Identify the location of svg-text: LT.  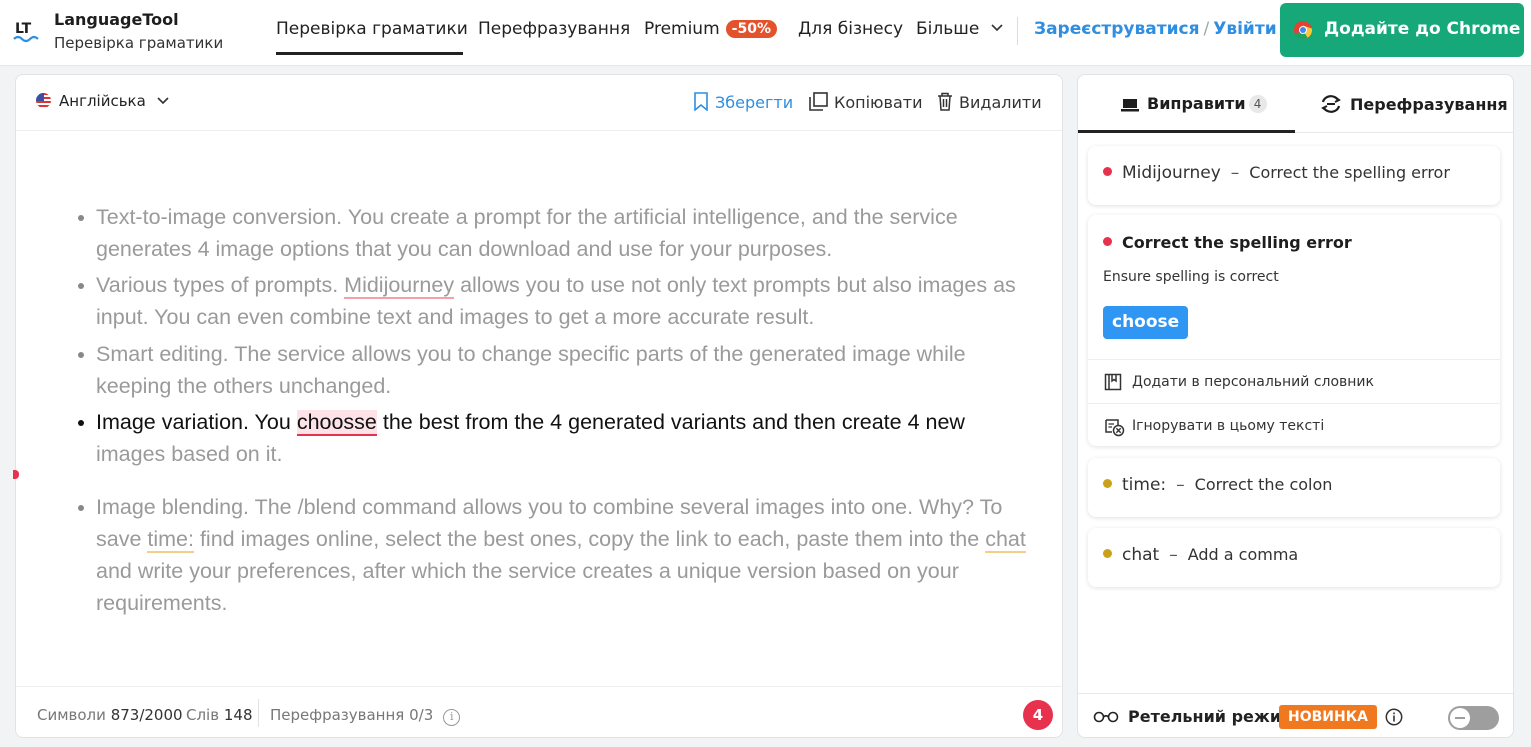
(23, 29).